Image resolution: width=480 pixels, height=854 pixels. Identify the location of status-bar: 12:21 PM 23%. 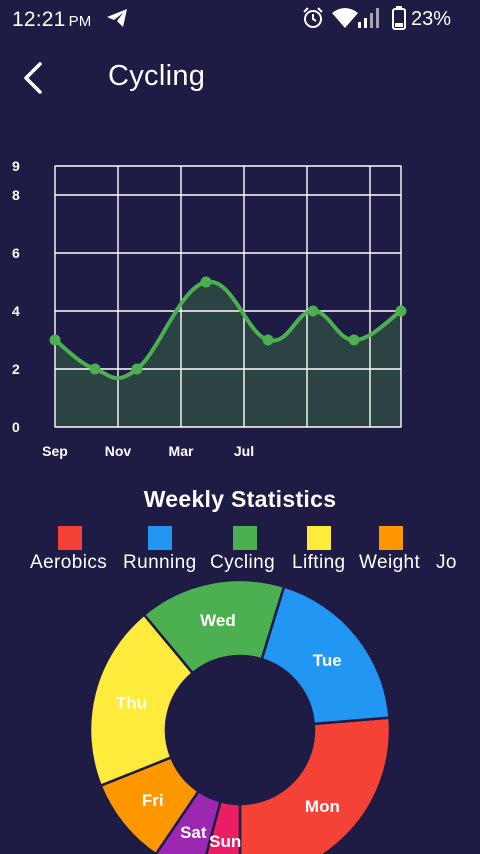
(240, 19).